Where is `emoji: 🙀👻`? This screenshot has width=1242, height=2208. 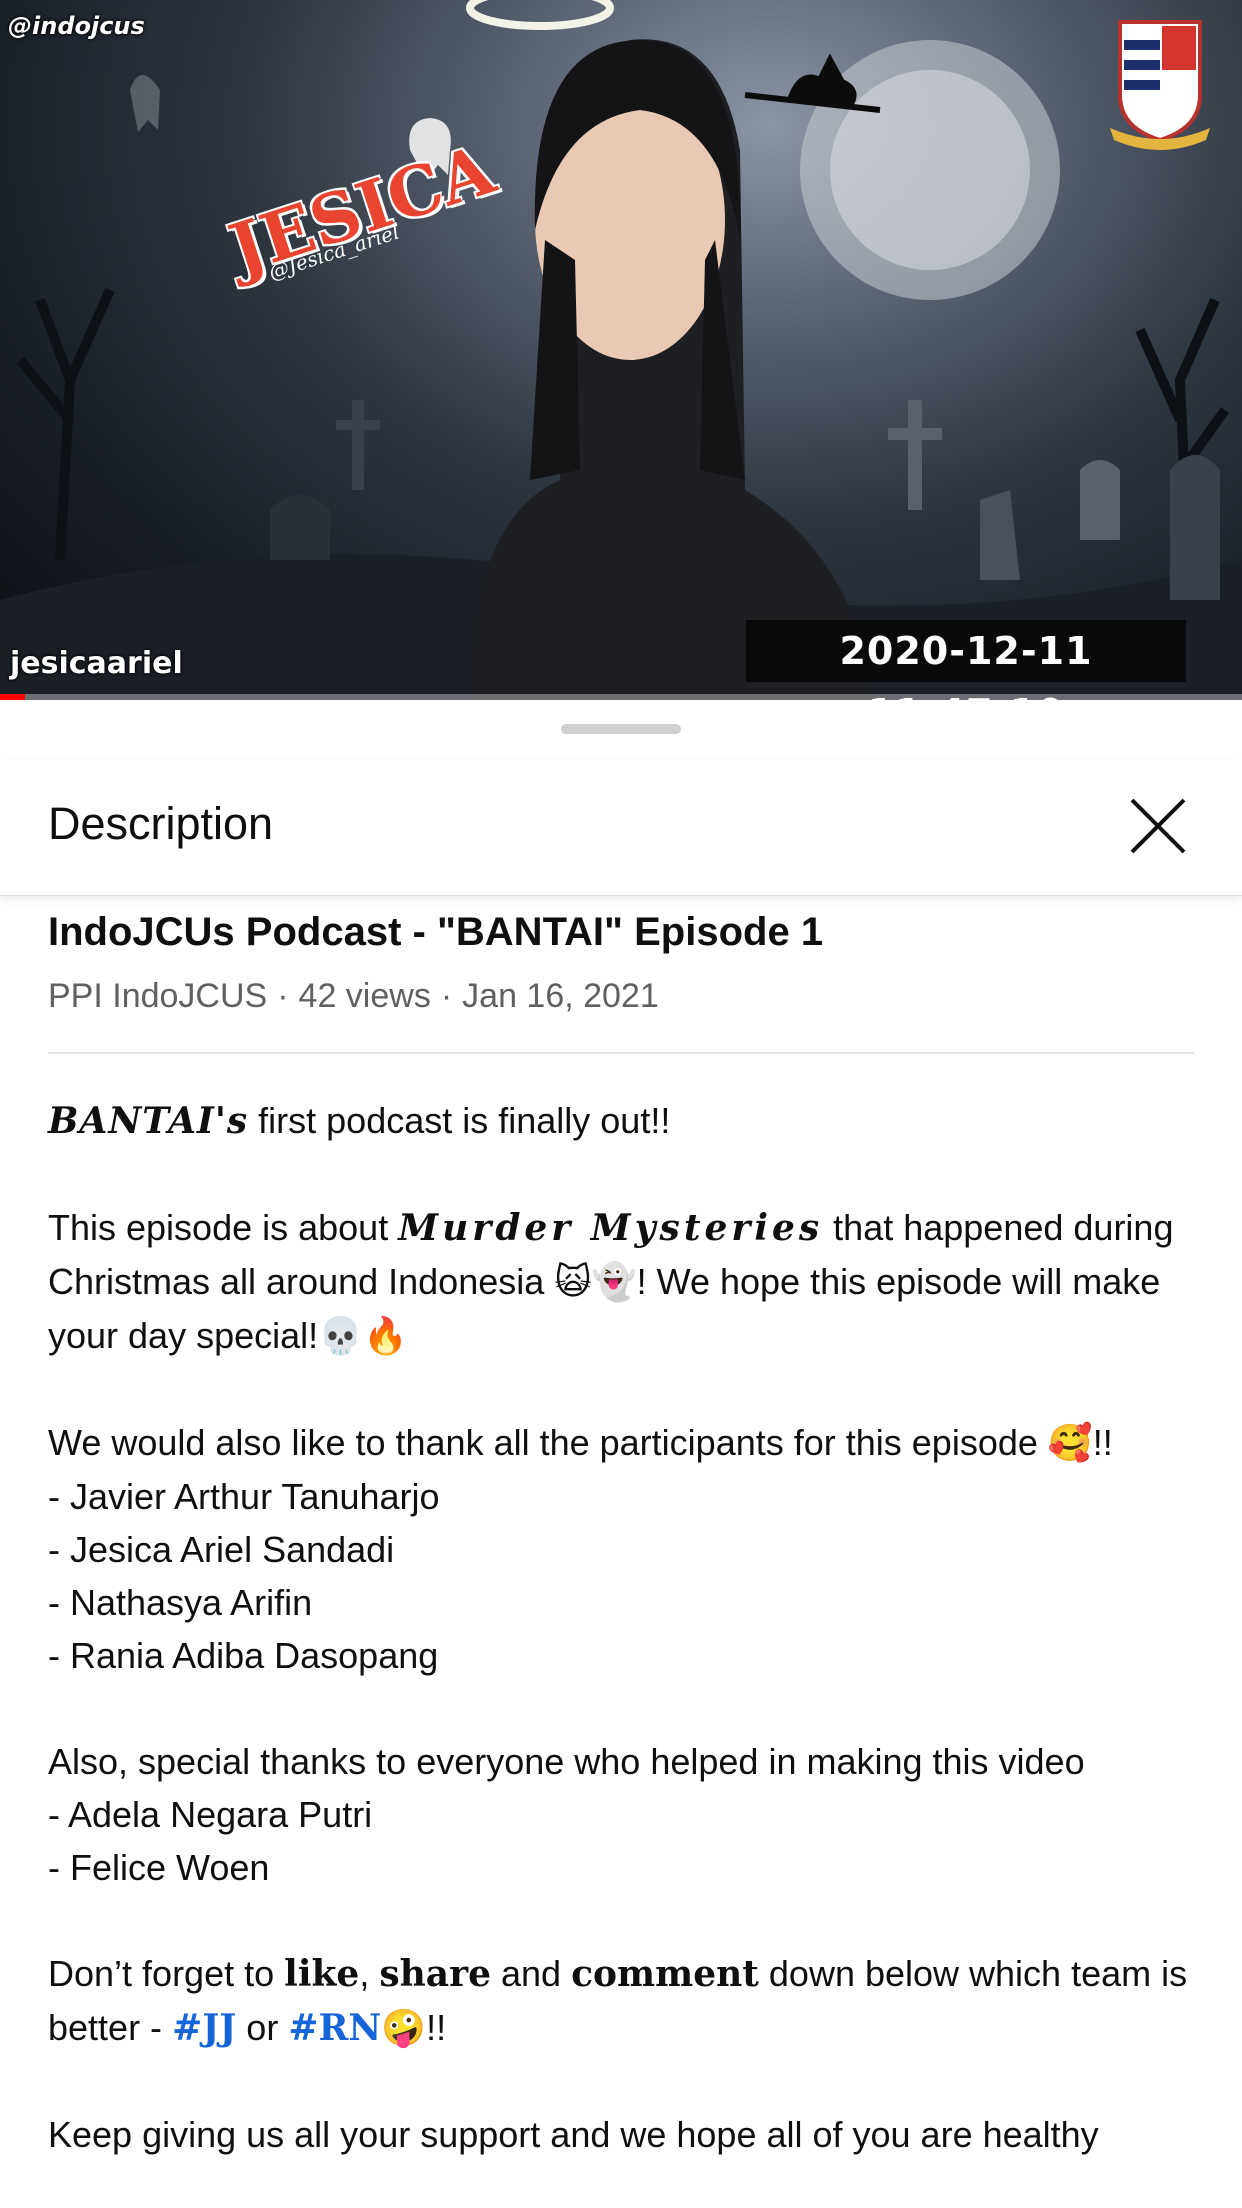
emoji: 🙀👻 is located at coordinates (595, 1282).